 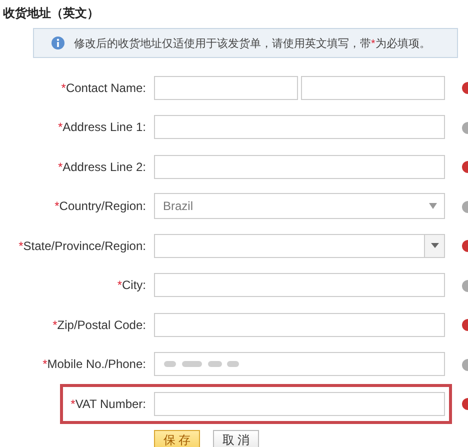 I want to click on dropdown-button, so click(x=434, y=245).